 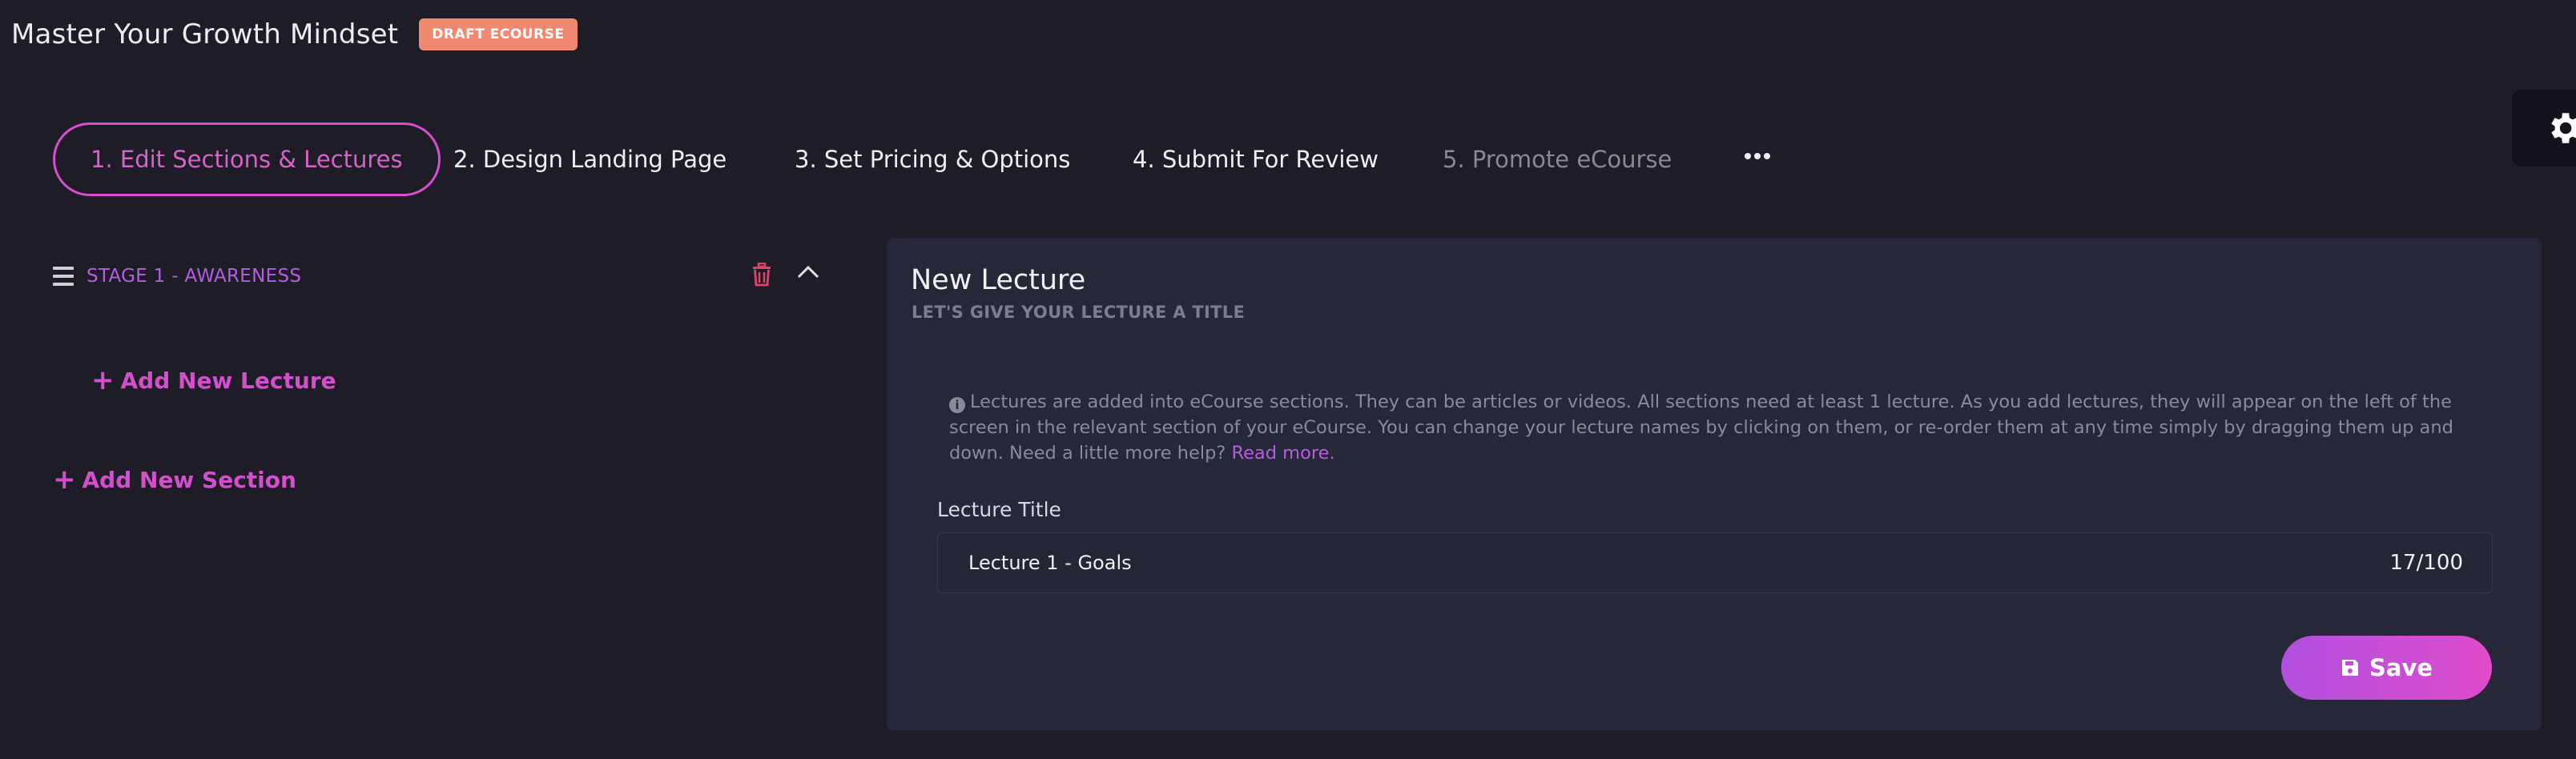 I want to click on add-section-button: + Add New Section, so click(x=174, y=479).